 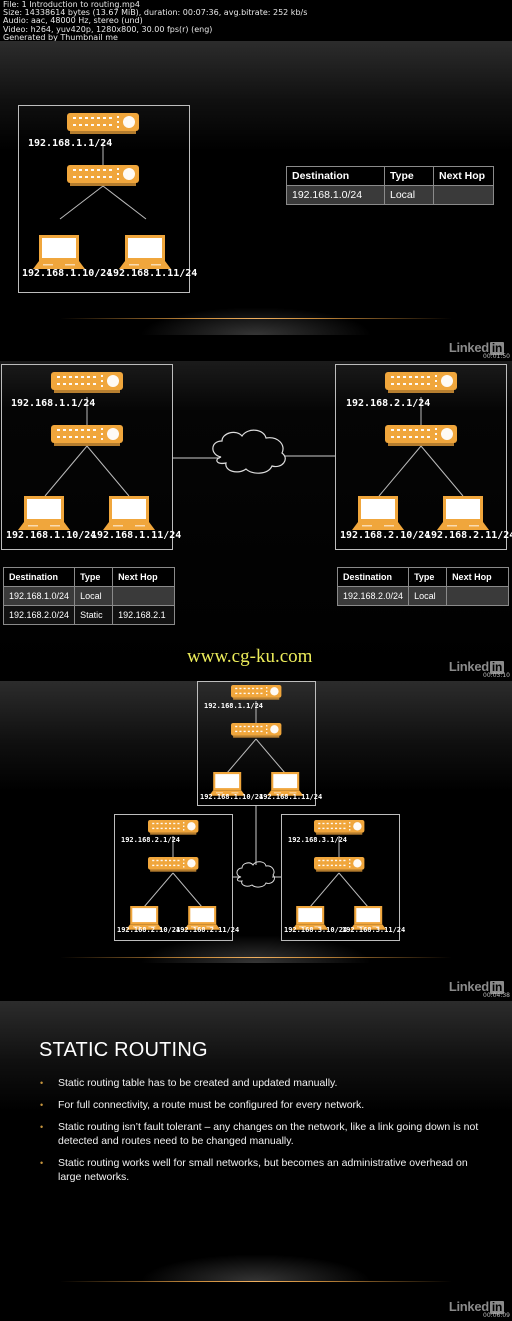 I want to click on table-row: 192.168.2.0/24 Static 192.168.2.1, so click(x=89, y=615).